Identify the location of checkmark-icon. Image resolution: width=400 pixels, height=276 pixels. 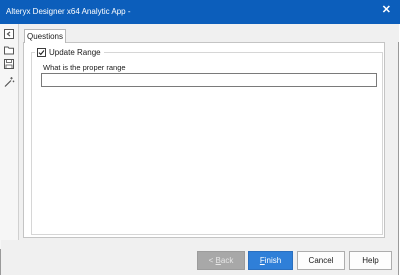
(41, 52).